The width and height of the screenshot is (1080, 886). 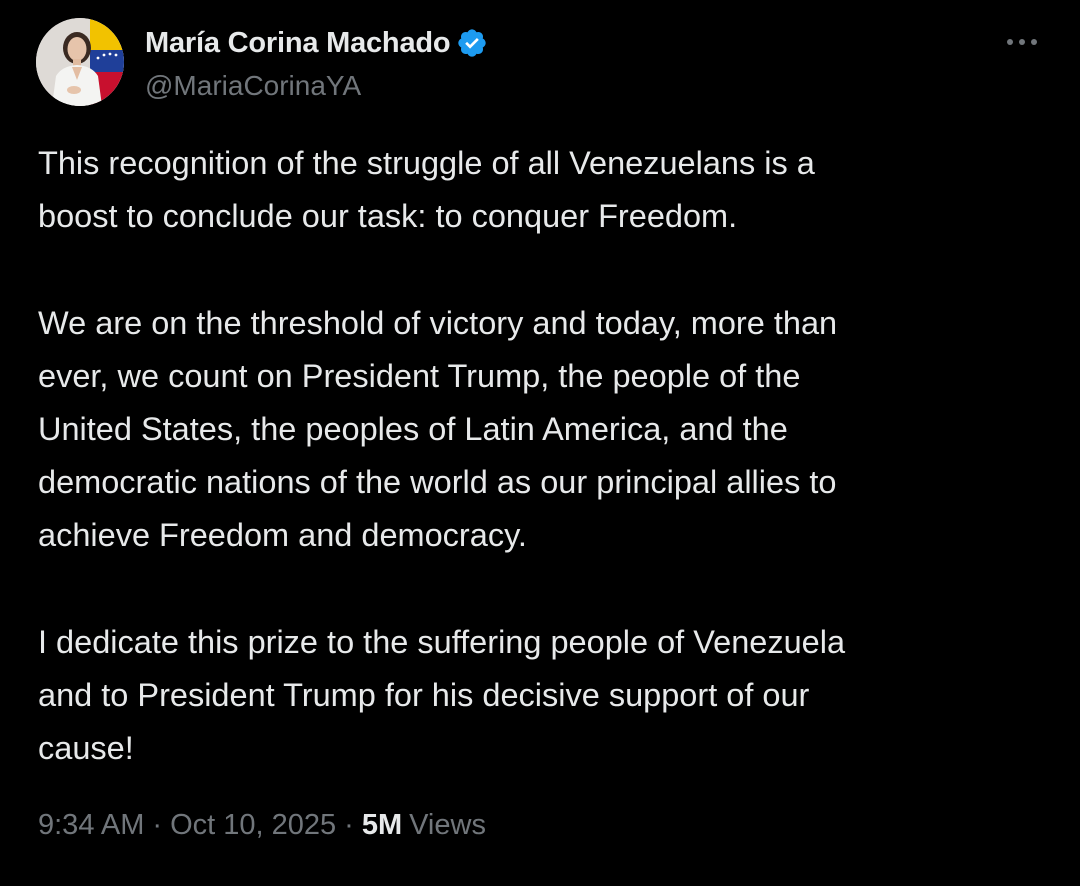 I want to click on tweet-date: Oct 10, 2025, so click(x=253, y=825).